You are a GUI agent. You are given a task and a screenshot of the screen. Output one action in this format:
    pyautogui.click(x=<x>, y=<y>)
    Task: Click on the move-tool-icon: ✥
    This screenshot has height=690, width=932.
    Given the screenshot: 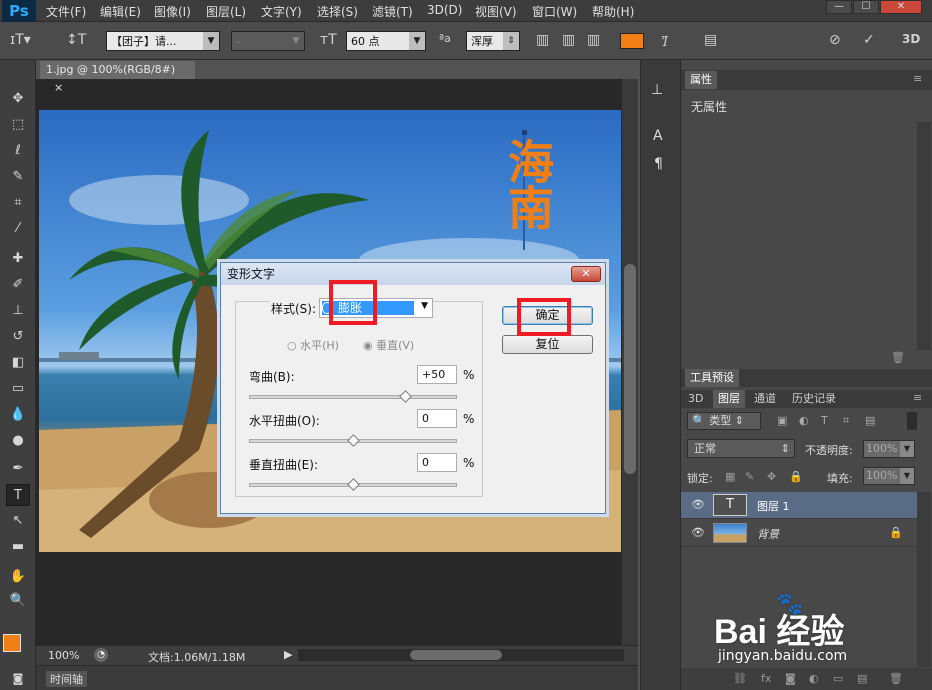 What is the action you would take?
    pyautogui.click(x=18, y=99)
    